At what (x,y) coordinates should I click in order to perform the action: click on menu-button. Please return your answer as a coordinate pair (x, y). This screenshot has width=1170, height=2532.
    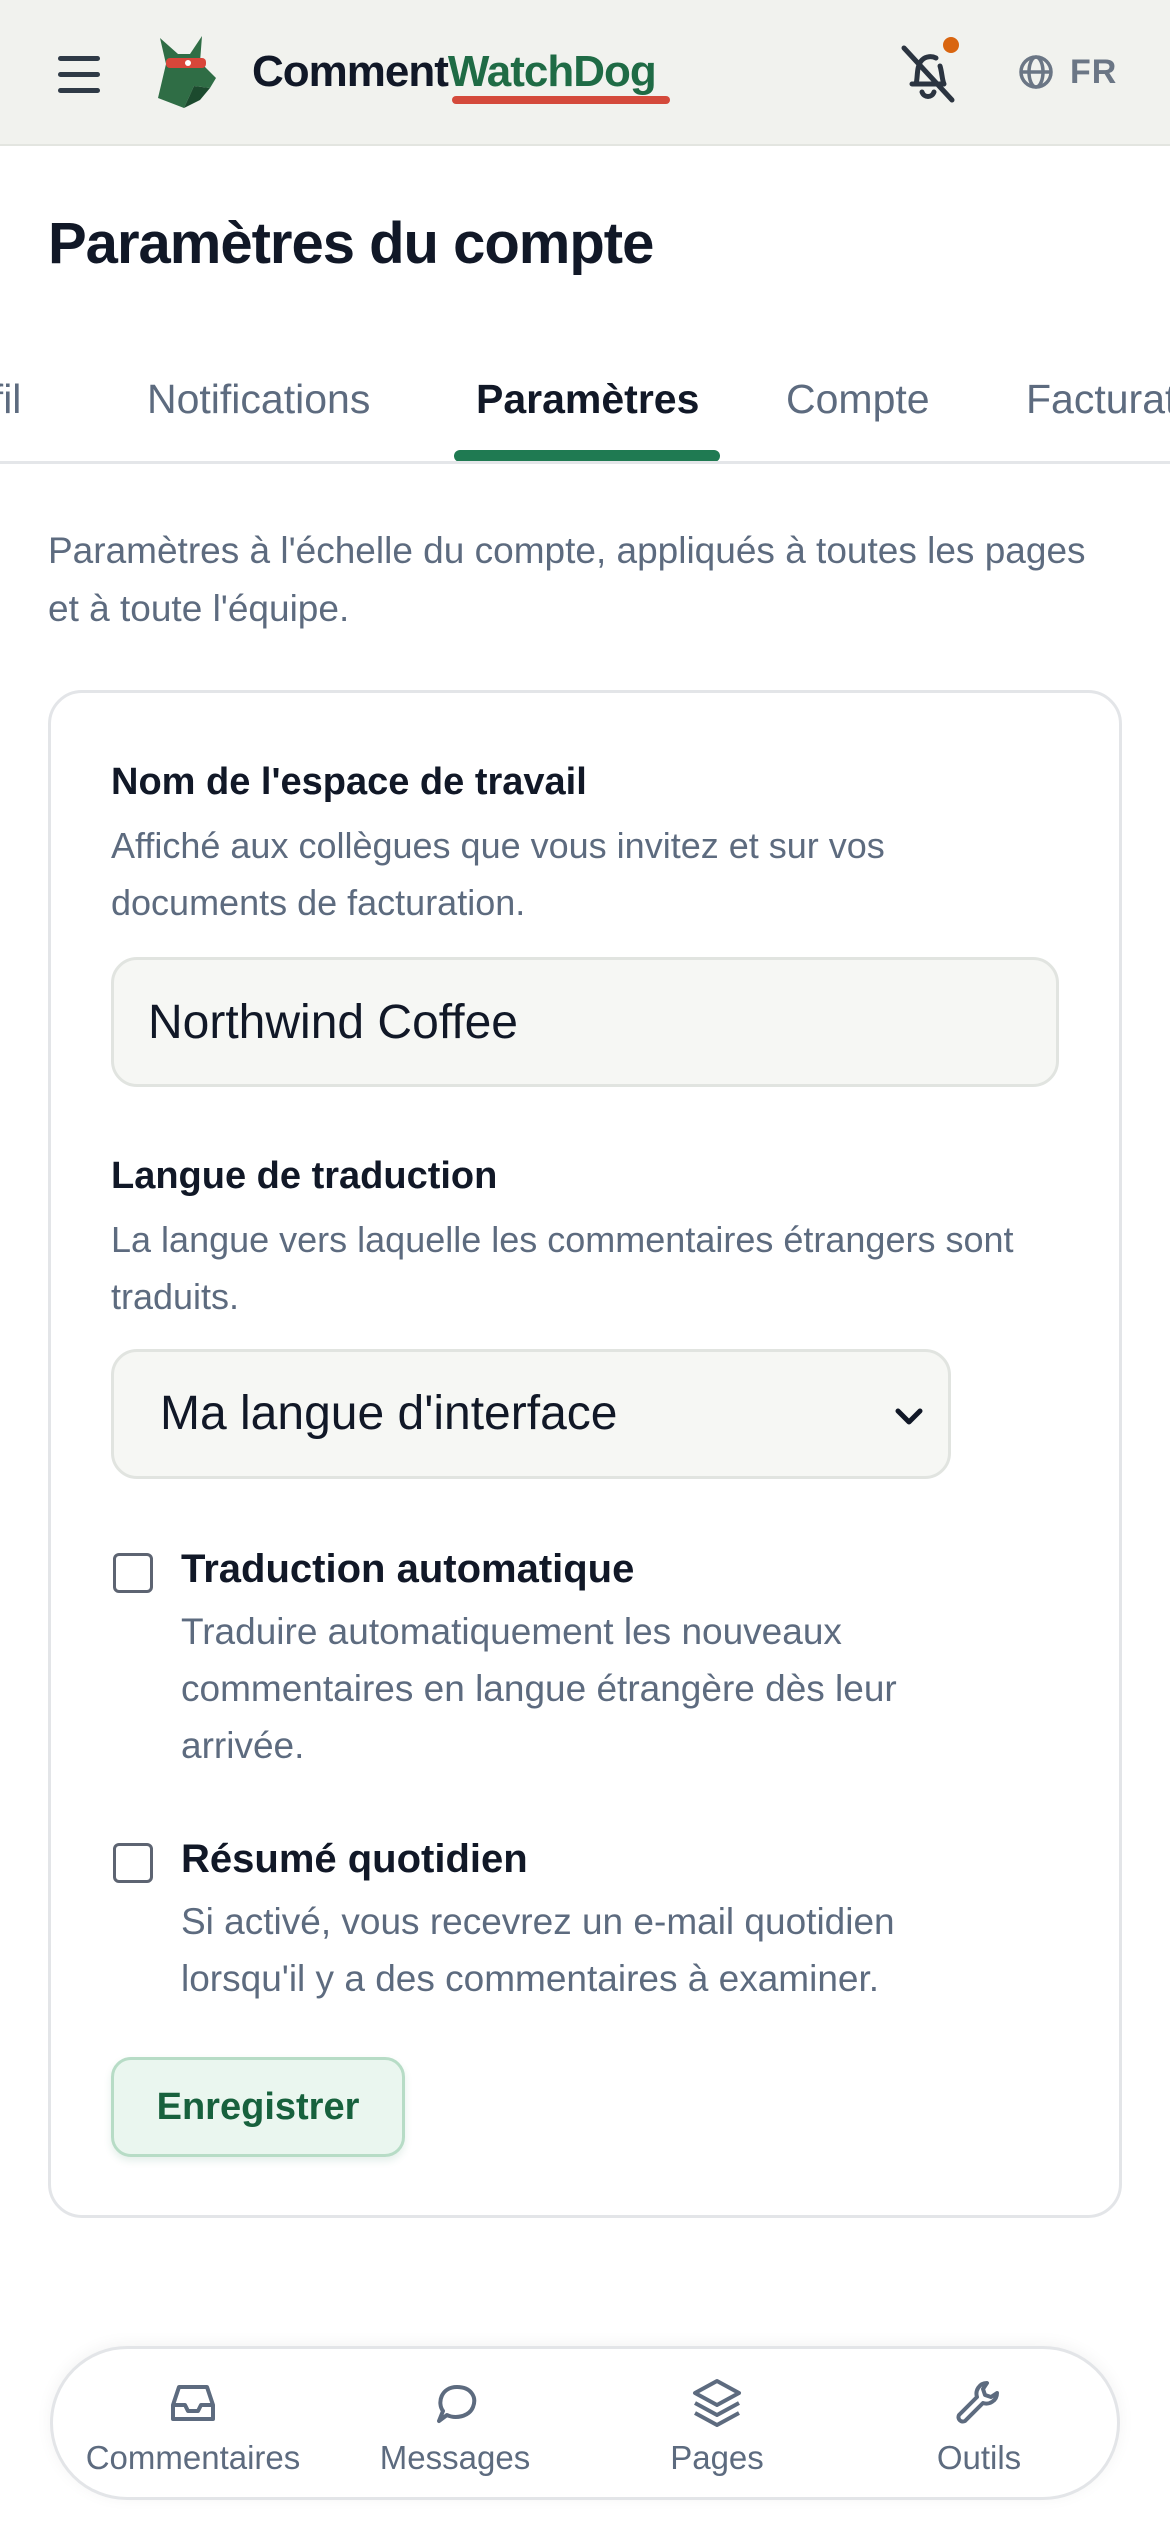
    Looking at the image, I should click on (80, 74).